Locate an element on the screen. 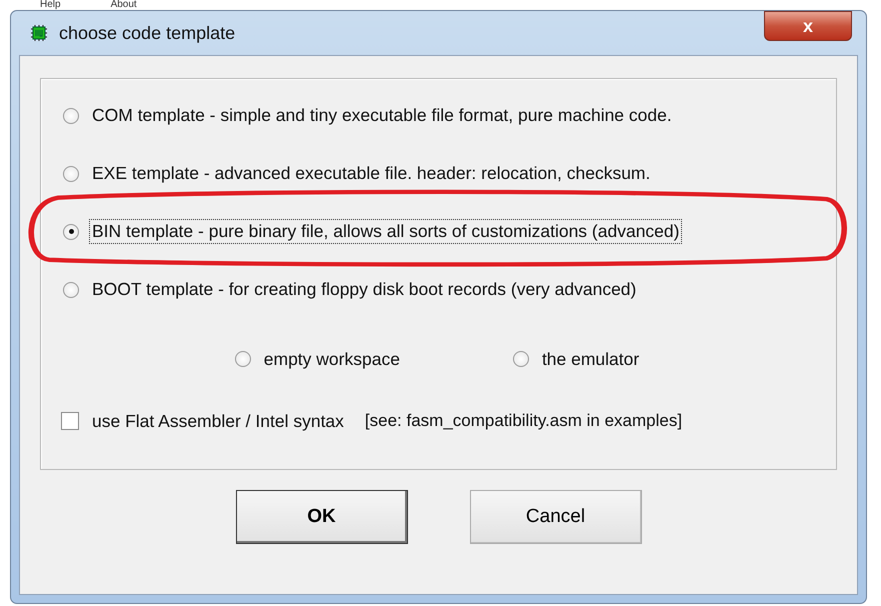 Image resolution: width=881 pixels, height=606 pixels. option-label: the emulator is located at coordinates (590, 359).